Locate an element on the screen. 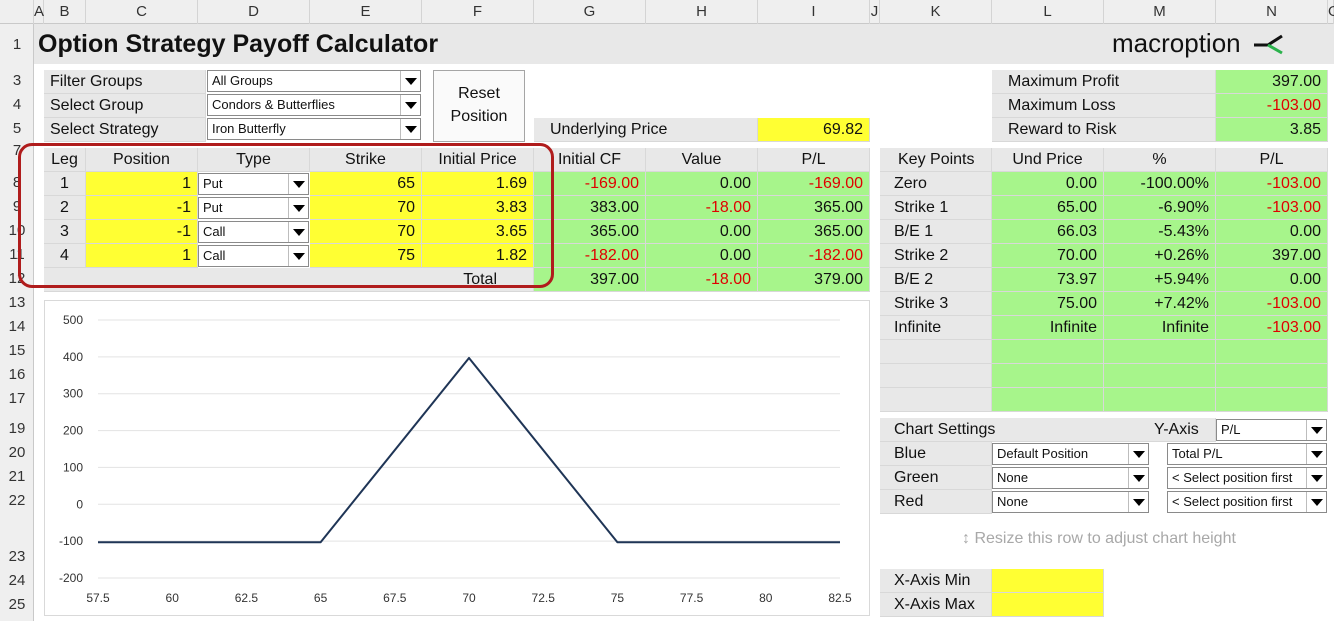 Image resolution: width=1334 pixels, height=622 pixels. yaxis-dropdown: P/L is located at coordinates (1271, 430).